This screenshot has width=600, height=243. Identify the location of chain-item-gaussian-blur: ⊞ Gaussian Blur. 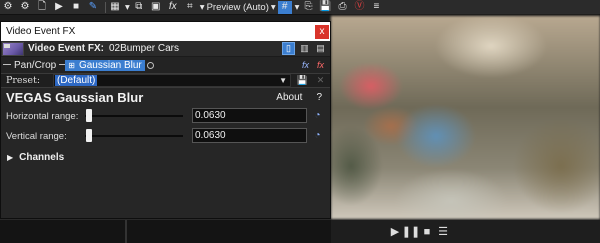
(105, 65).